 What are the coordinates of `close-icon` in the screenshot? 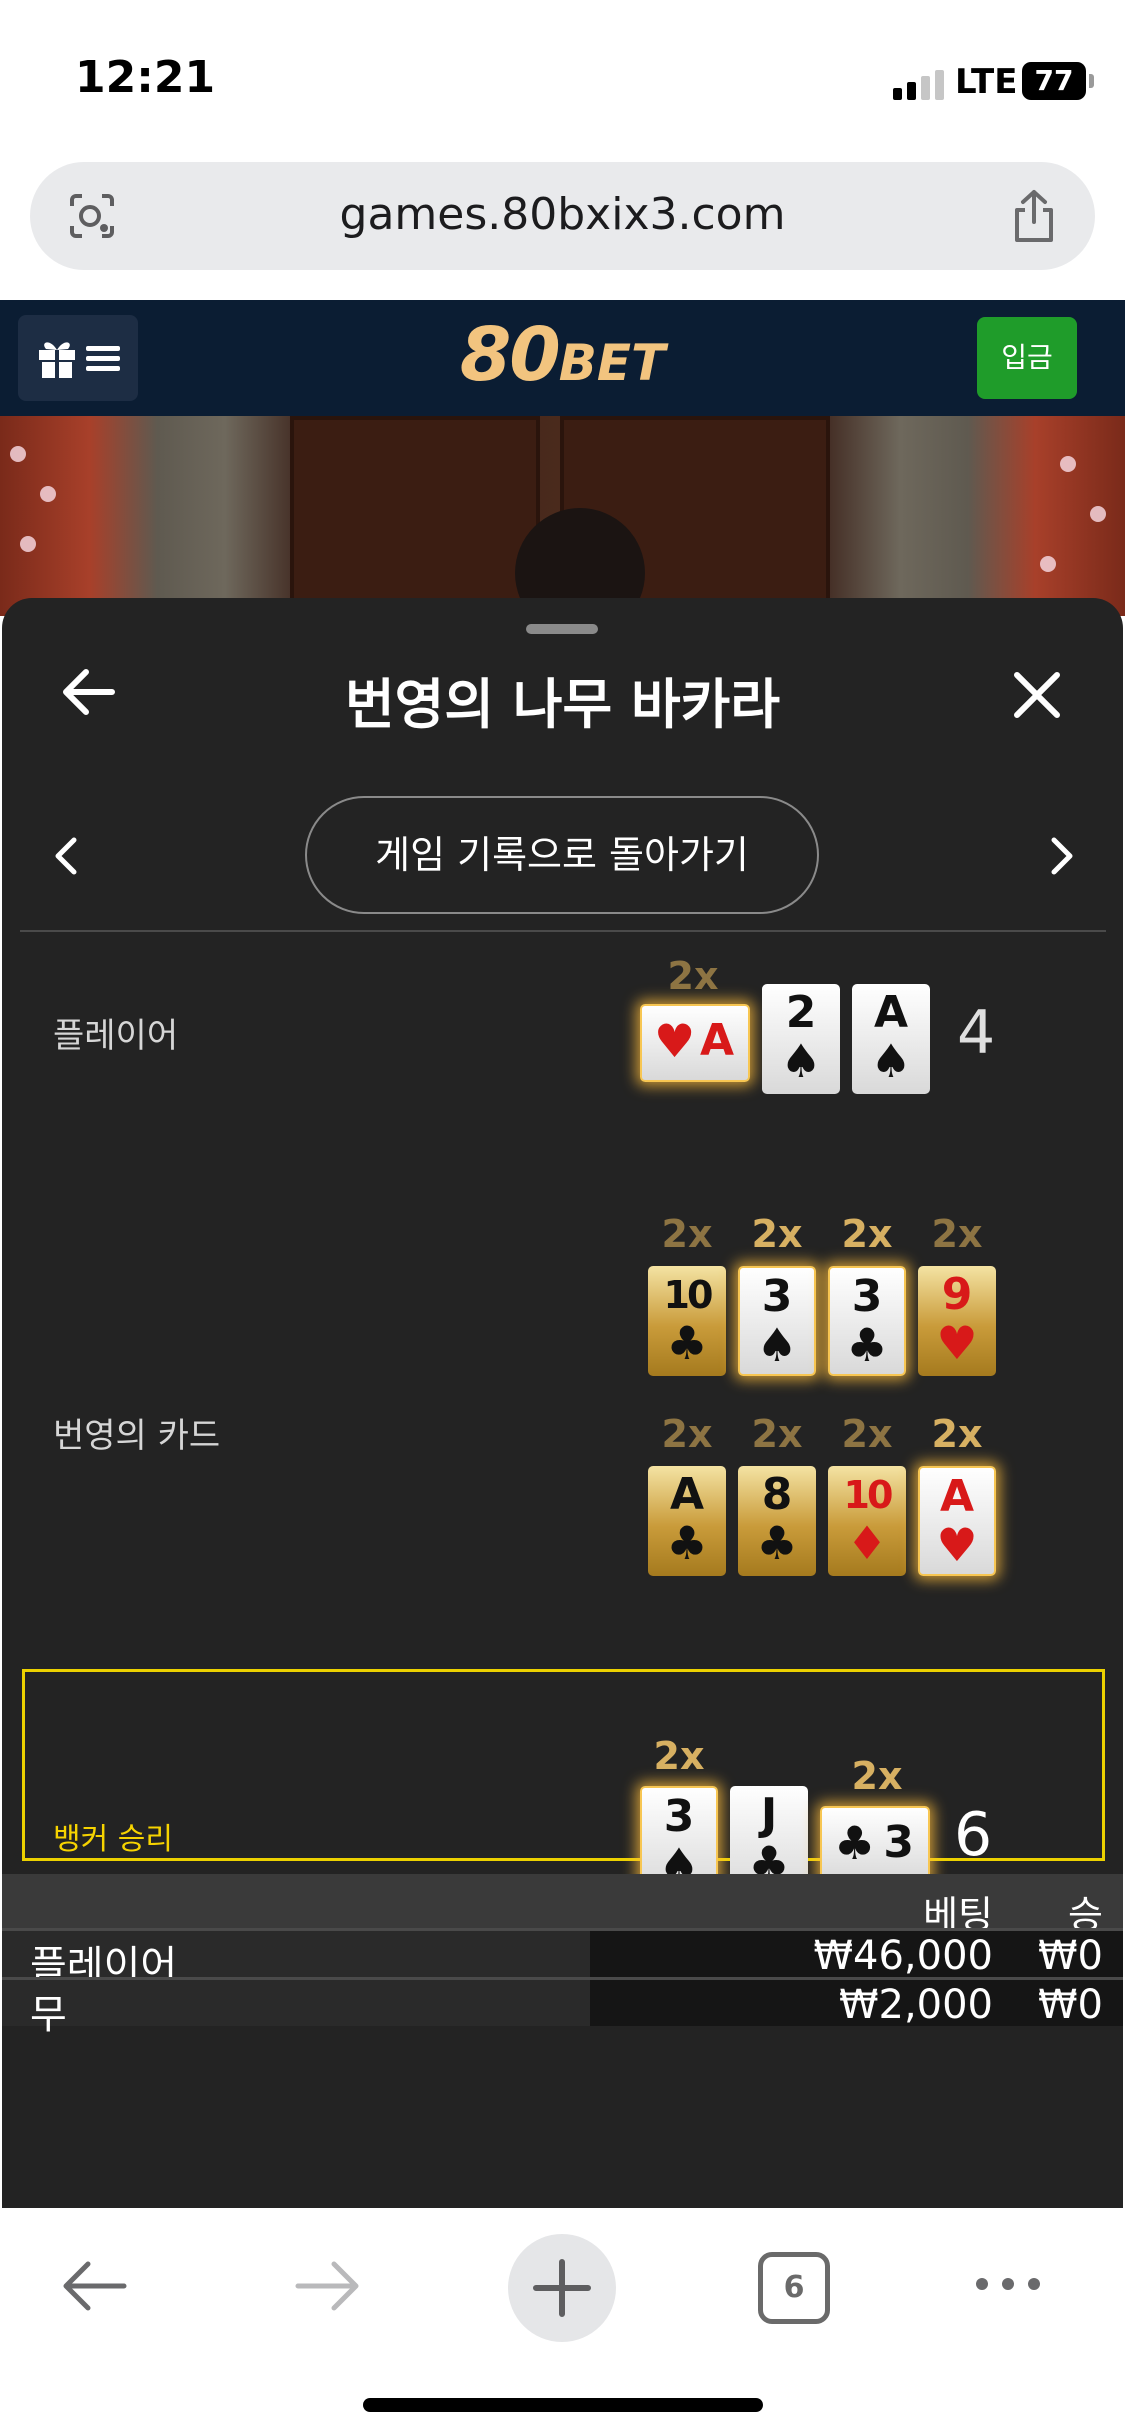 It's located at (1037, 695).